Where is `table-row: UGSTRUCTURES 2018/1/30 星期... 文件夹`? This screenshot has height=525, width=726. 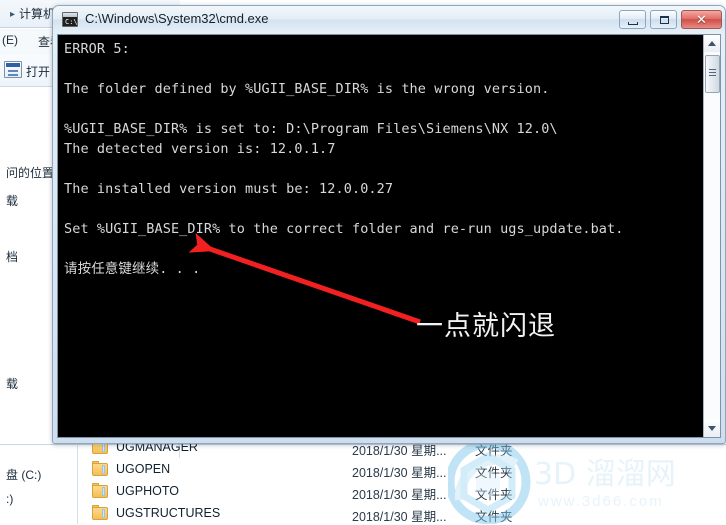
table-row: UGSTRUCTURES 2018/1/30 星期... 文件夹 is located at coordinates (403, 514).